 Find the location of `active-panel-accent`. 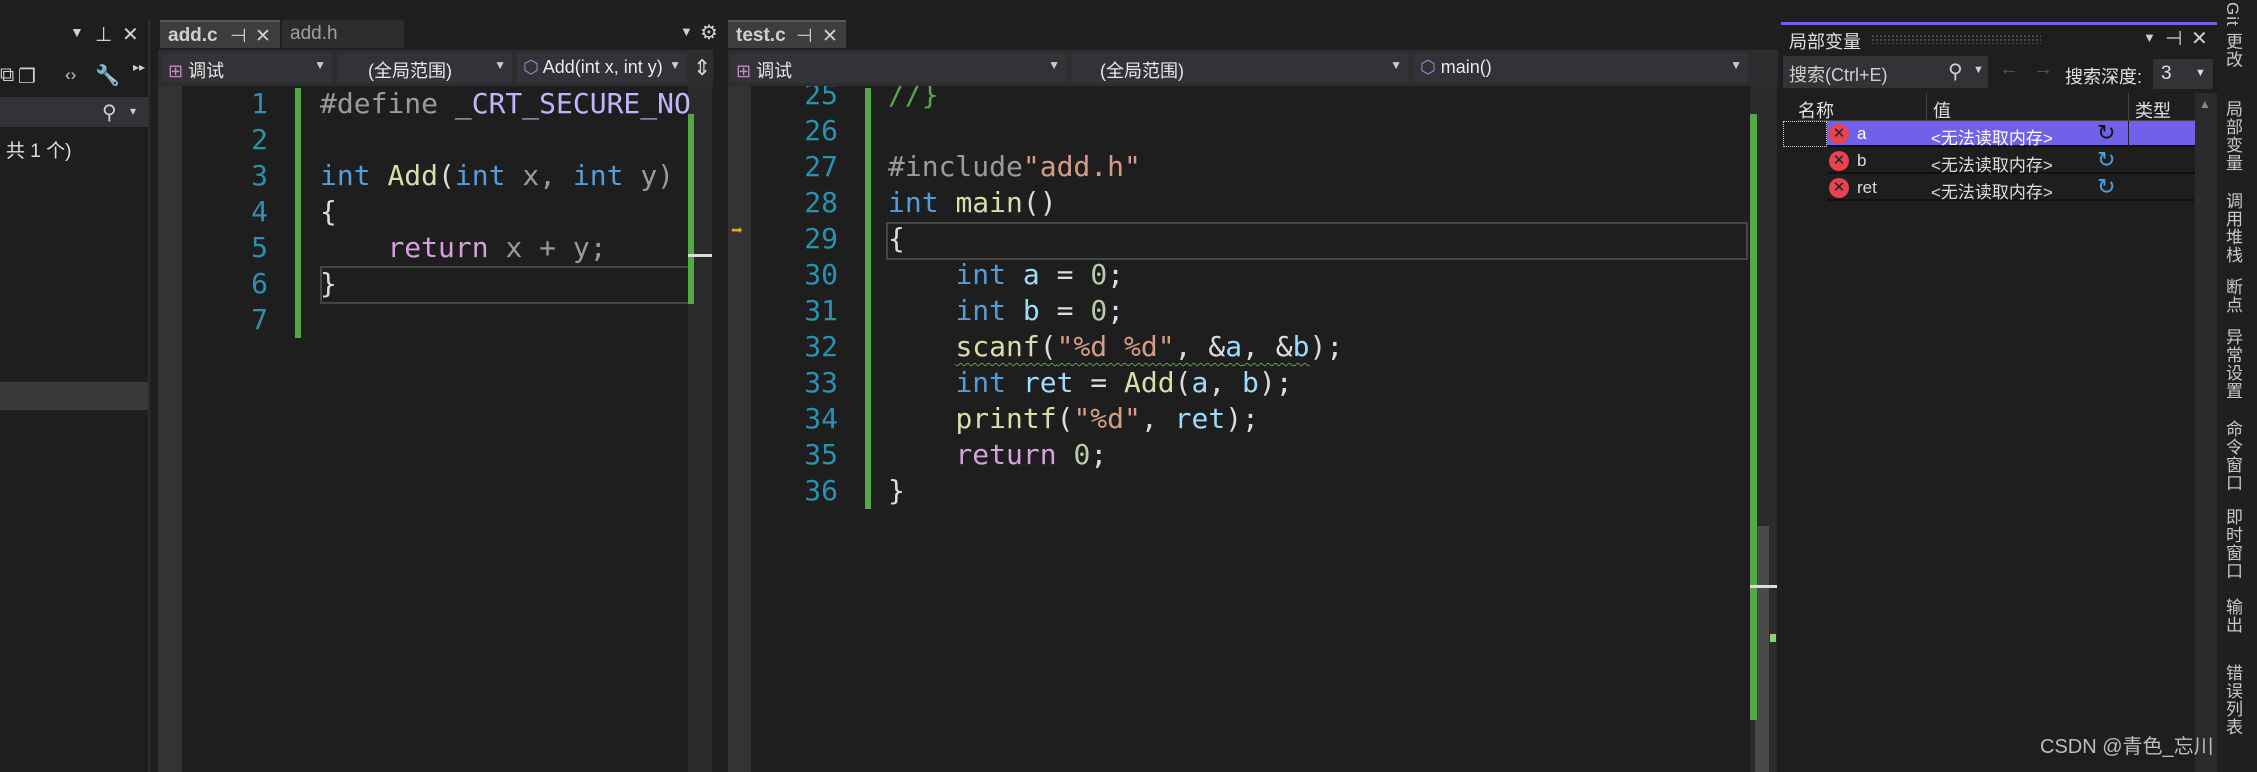

active-panel-accent is located at coordinates (1999, 23).